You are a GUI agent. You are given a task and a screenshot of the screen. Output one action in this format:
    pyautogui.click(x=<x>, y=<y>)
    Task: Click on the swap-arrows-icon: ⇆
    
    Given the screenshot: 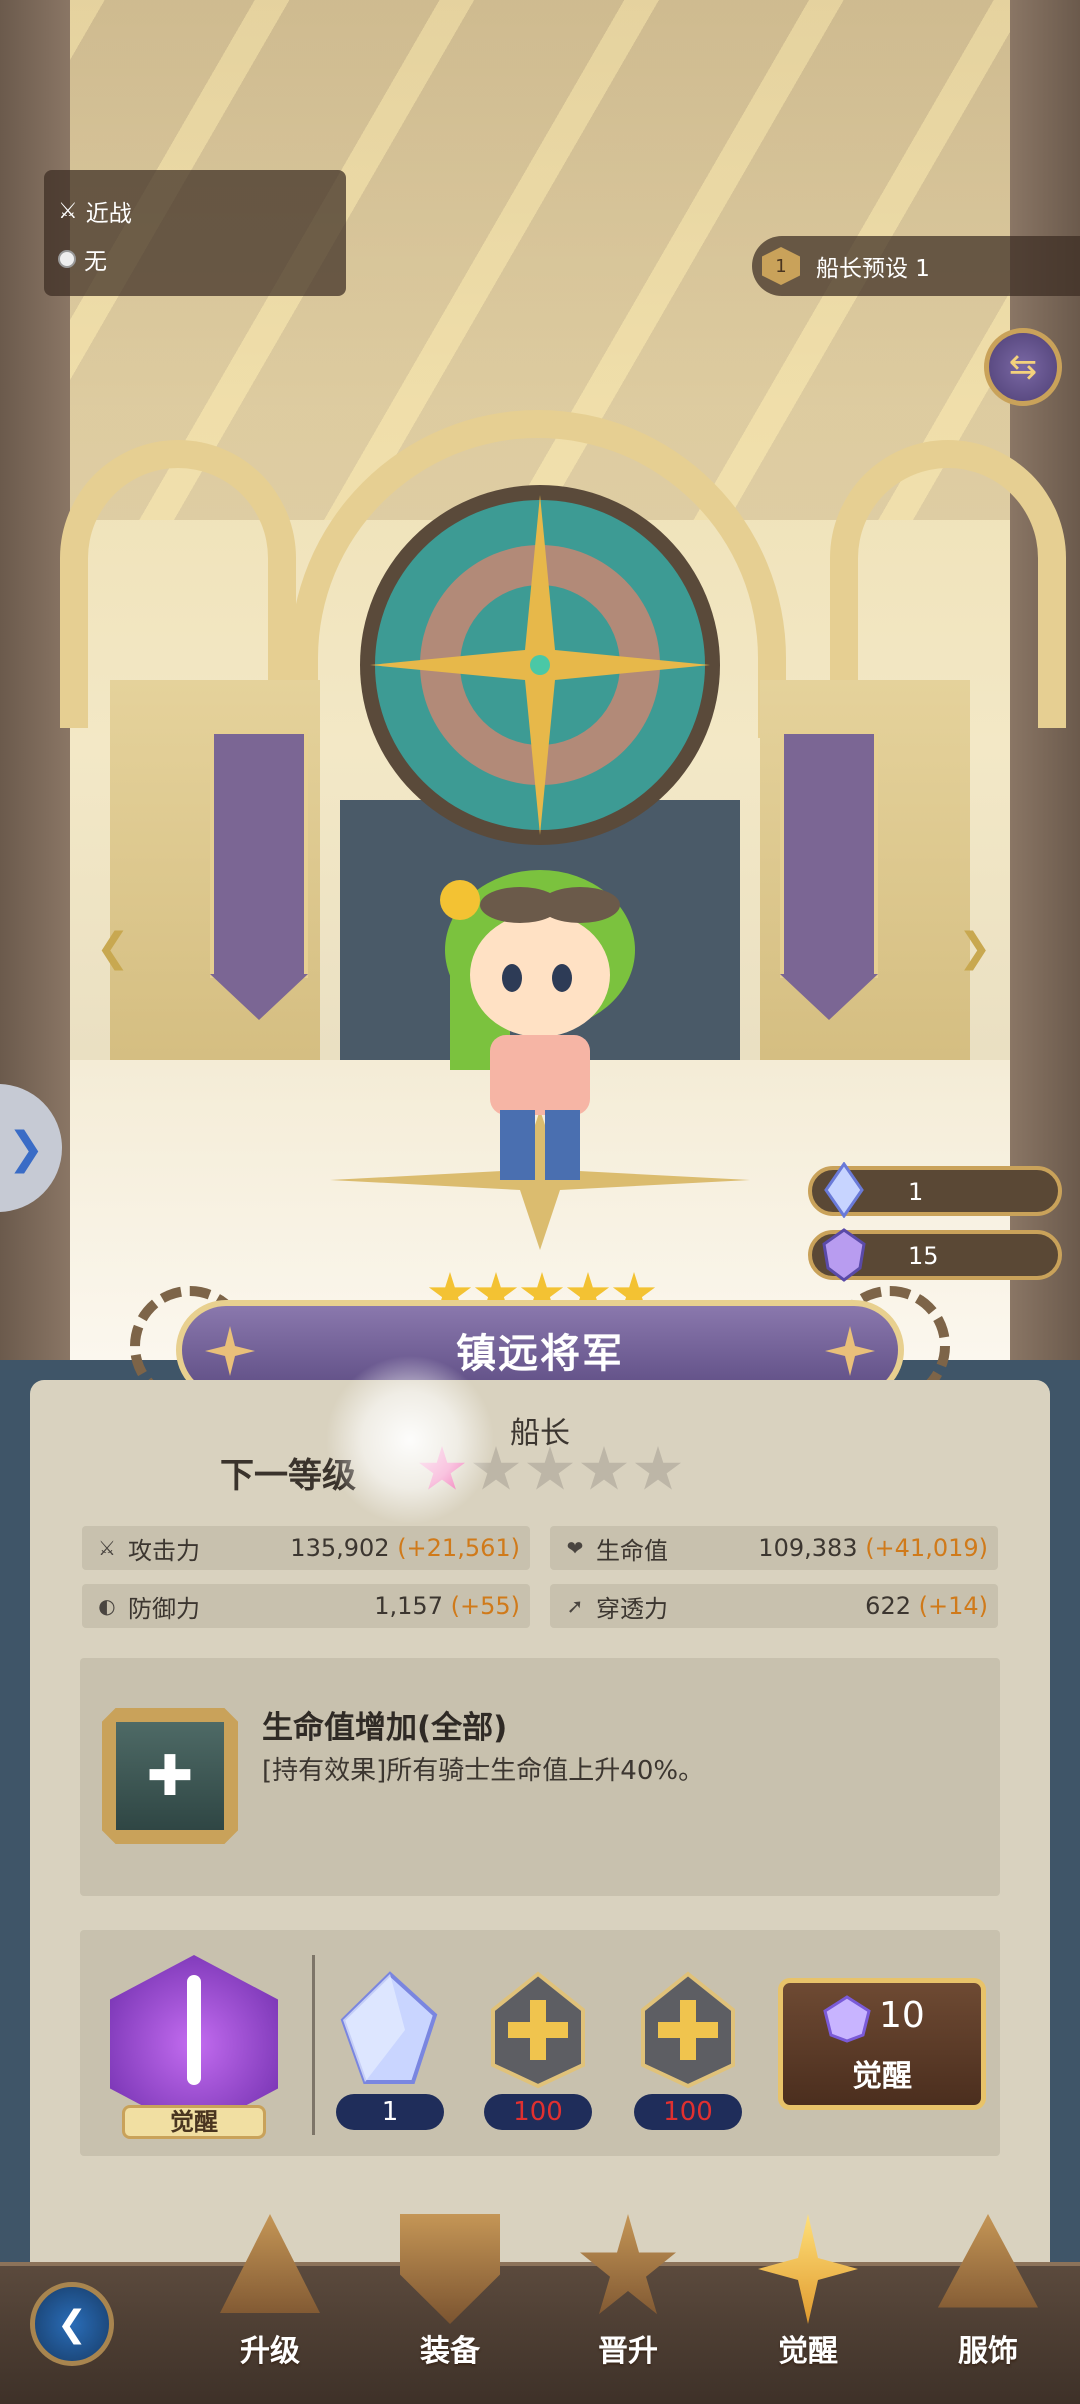 What is the action you would take?
    pyautogui.click(x=1023, y=367)
    